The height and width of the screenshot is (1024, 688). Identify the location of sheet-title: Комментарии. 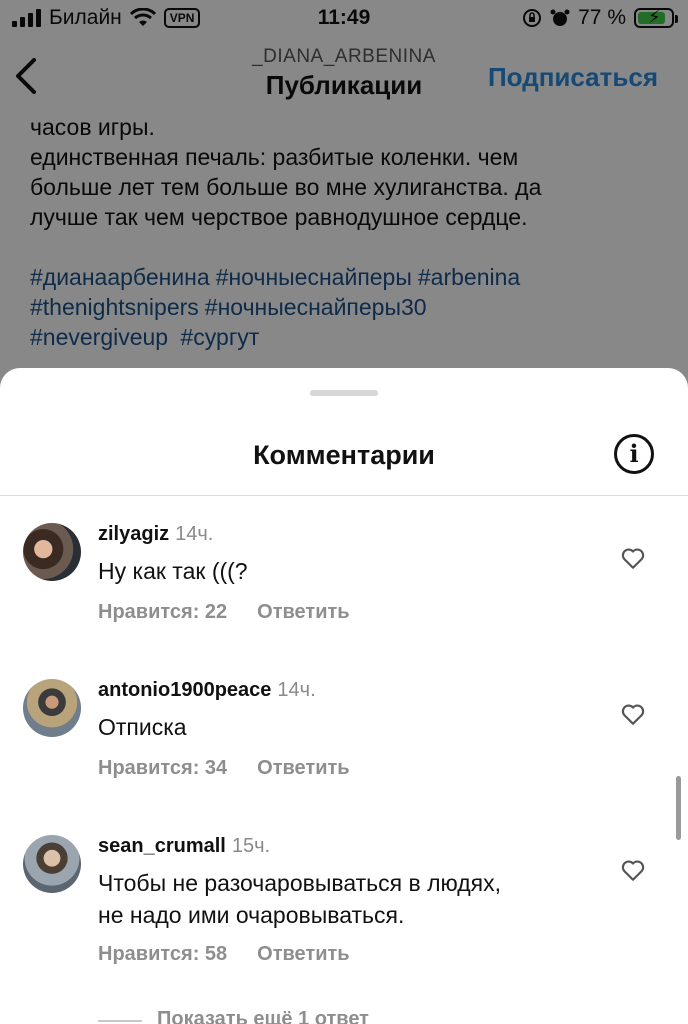
(344, 455).